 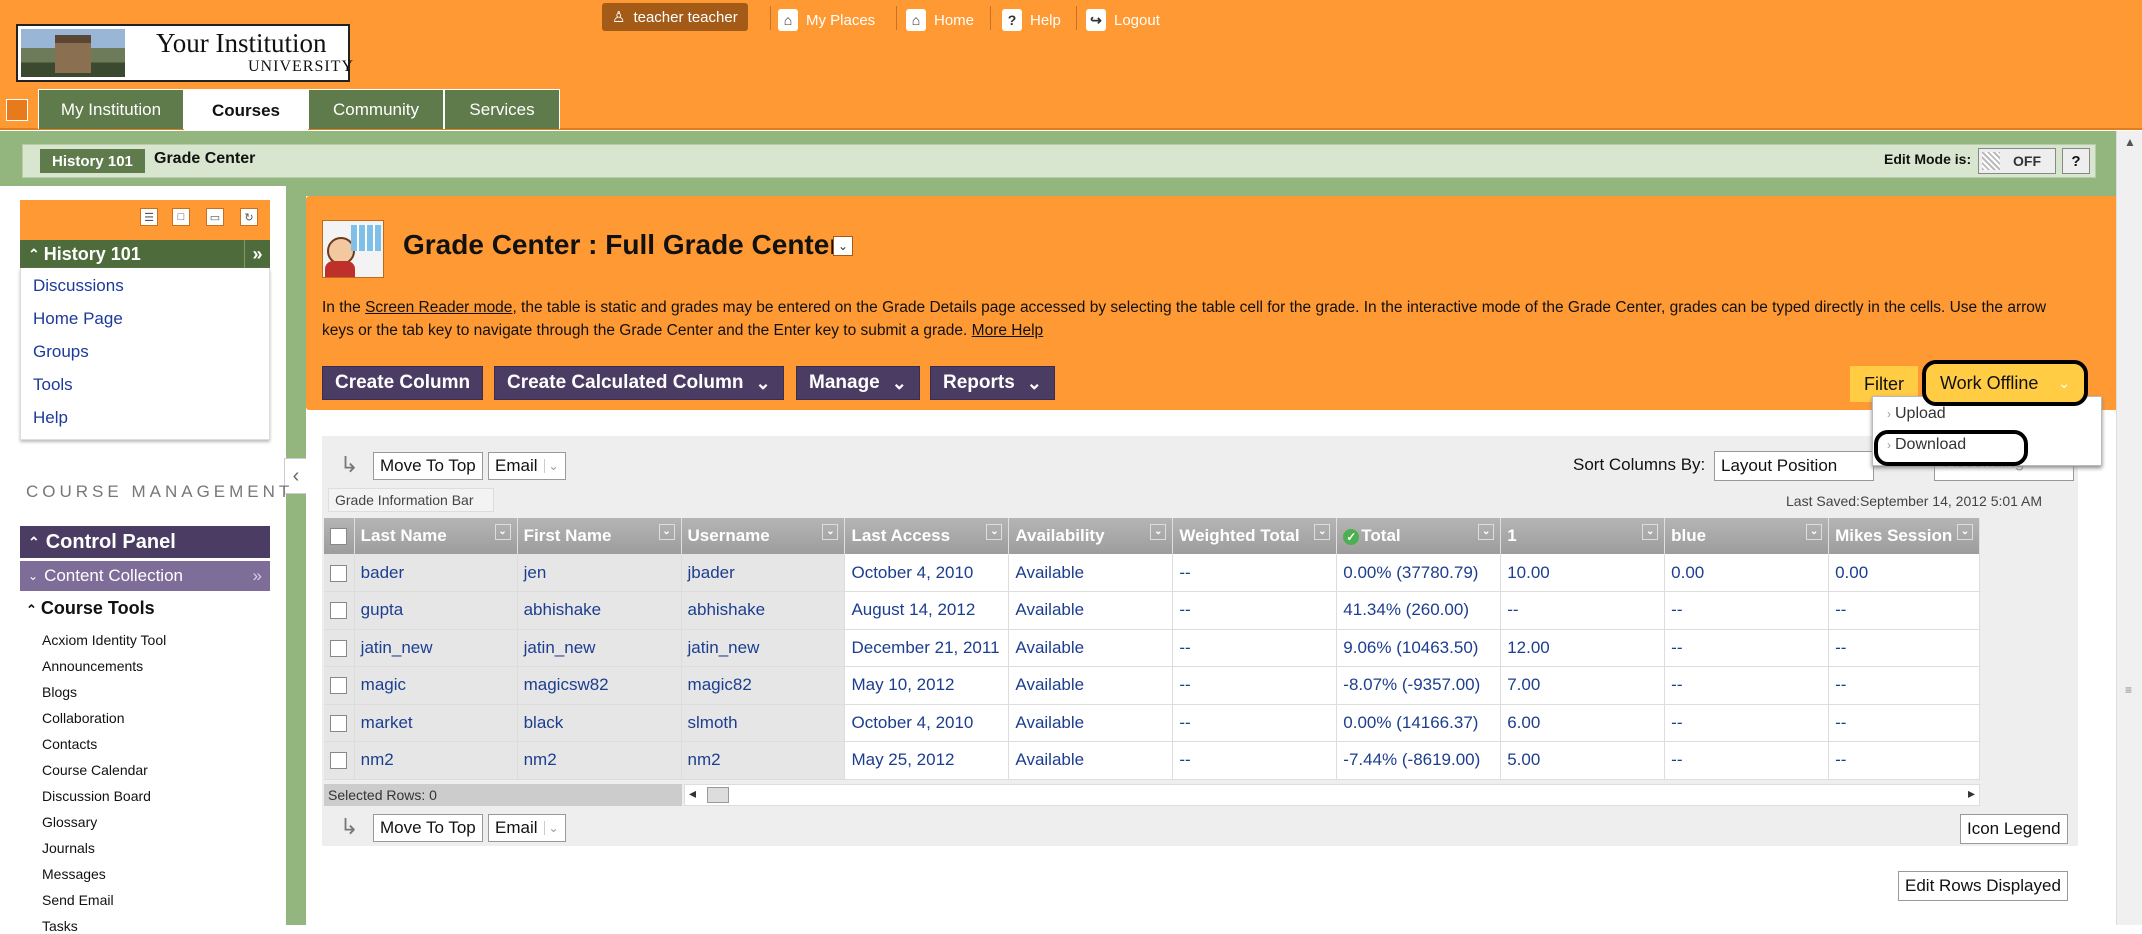 What do you see at coordinates (92, 161) in the screenshot?
I see `breadcrumb-course: History 101` at bounding box center [92, 161].